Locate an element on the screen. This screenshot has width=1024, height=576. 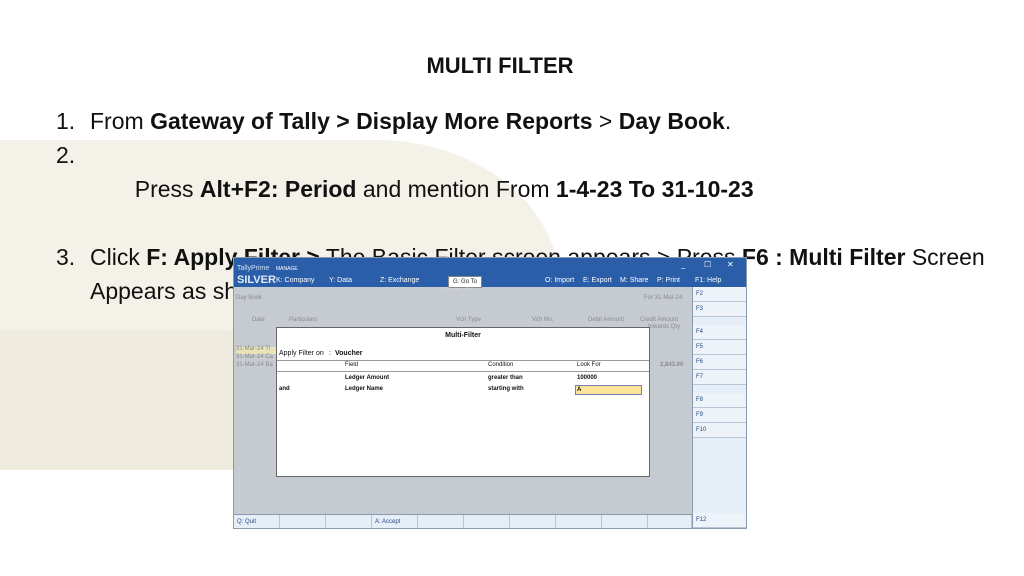
step-number: 2. is located at coordinates (66, 155).